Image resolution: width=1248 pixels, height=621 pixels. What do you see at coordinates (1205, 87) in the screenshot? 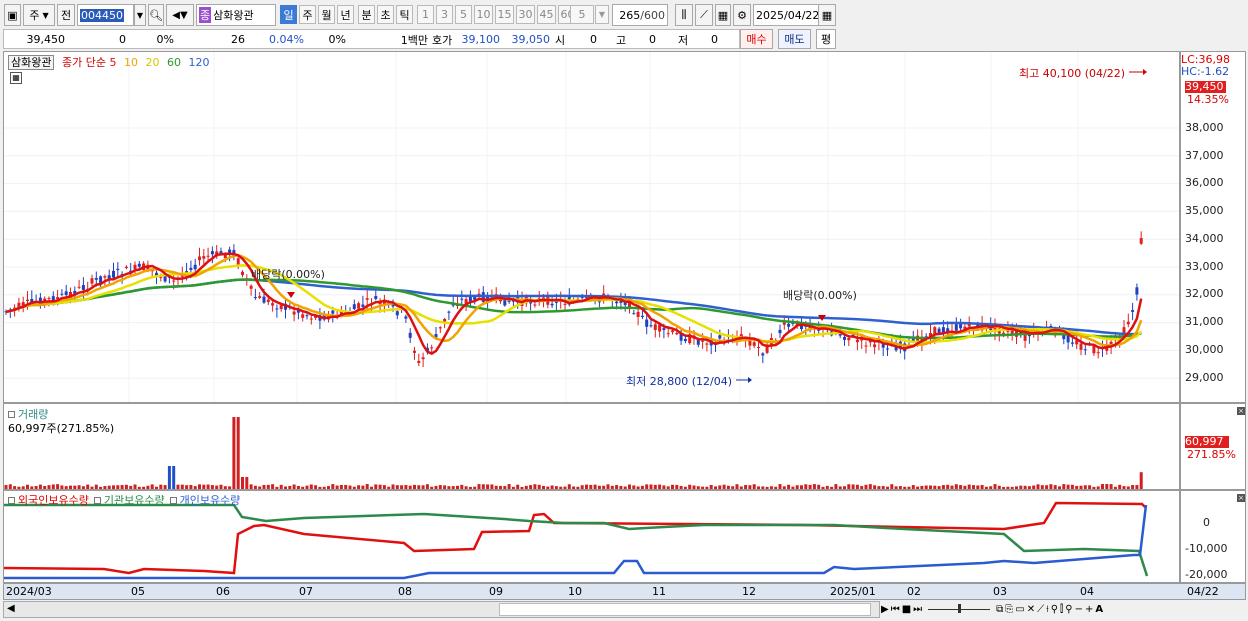
I see `last-price-tag: 39,450` at bounding box center [1205, 87].